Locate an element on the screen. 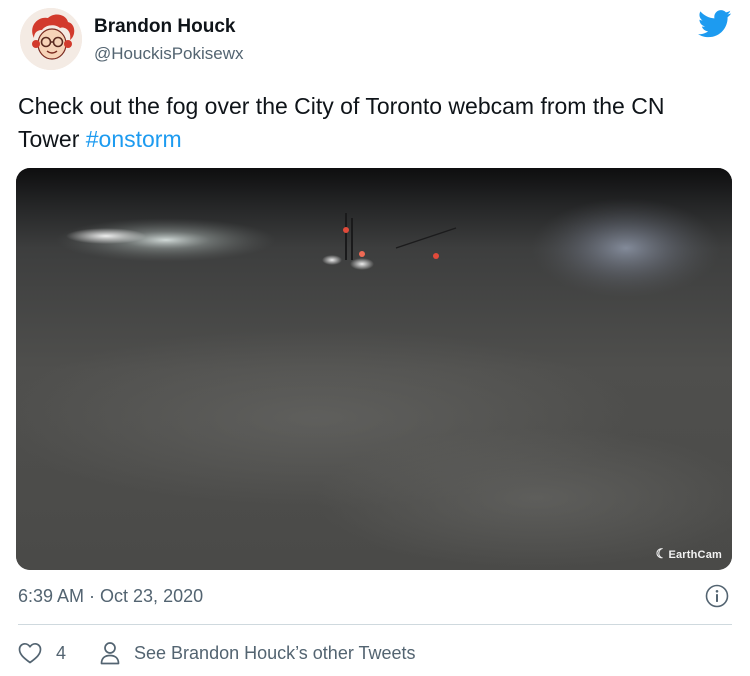 Image resolution: width=750 pixels, height=676 pixels. author-info: Brandon Houck @HouckisPokisewx is located at coordinates (169, 40).